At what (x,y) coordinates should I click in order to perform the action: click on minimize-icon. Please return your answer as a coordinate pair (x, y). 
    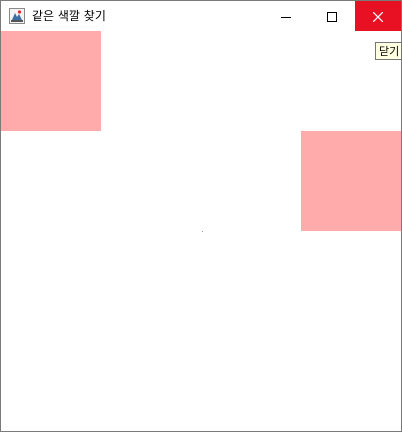
    Looking at the image, I should click on (286, 16).